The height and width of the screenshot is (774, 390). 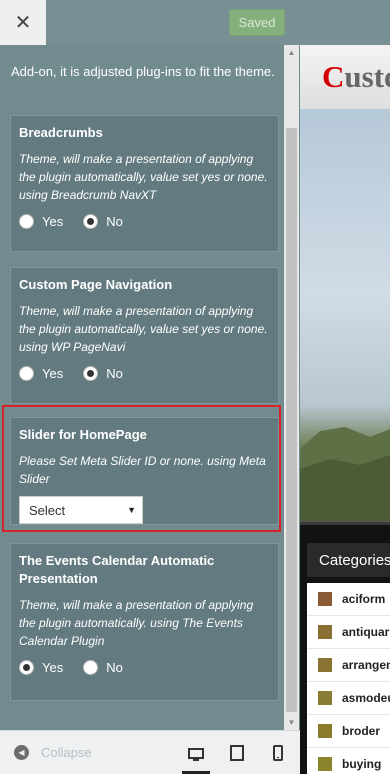 I want to click on scrollbar-thumb, so click(x=291, y=420).